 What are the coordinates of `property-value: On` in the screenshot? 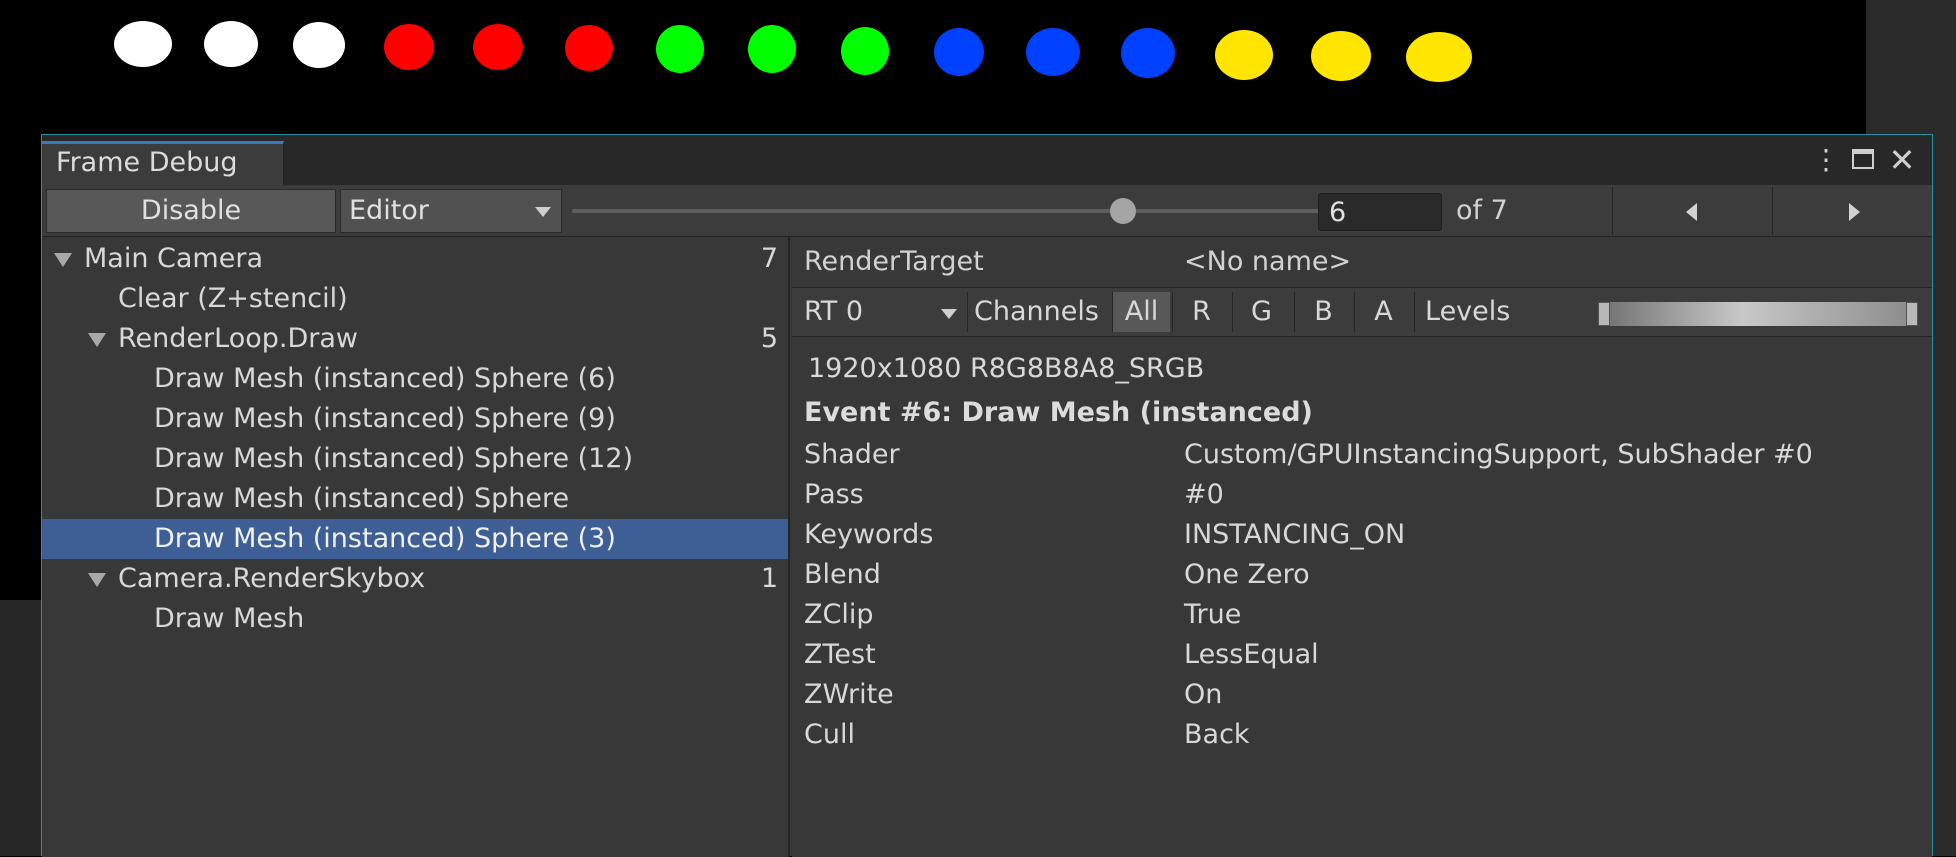 It's located at (1203, 694).